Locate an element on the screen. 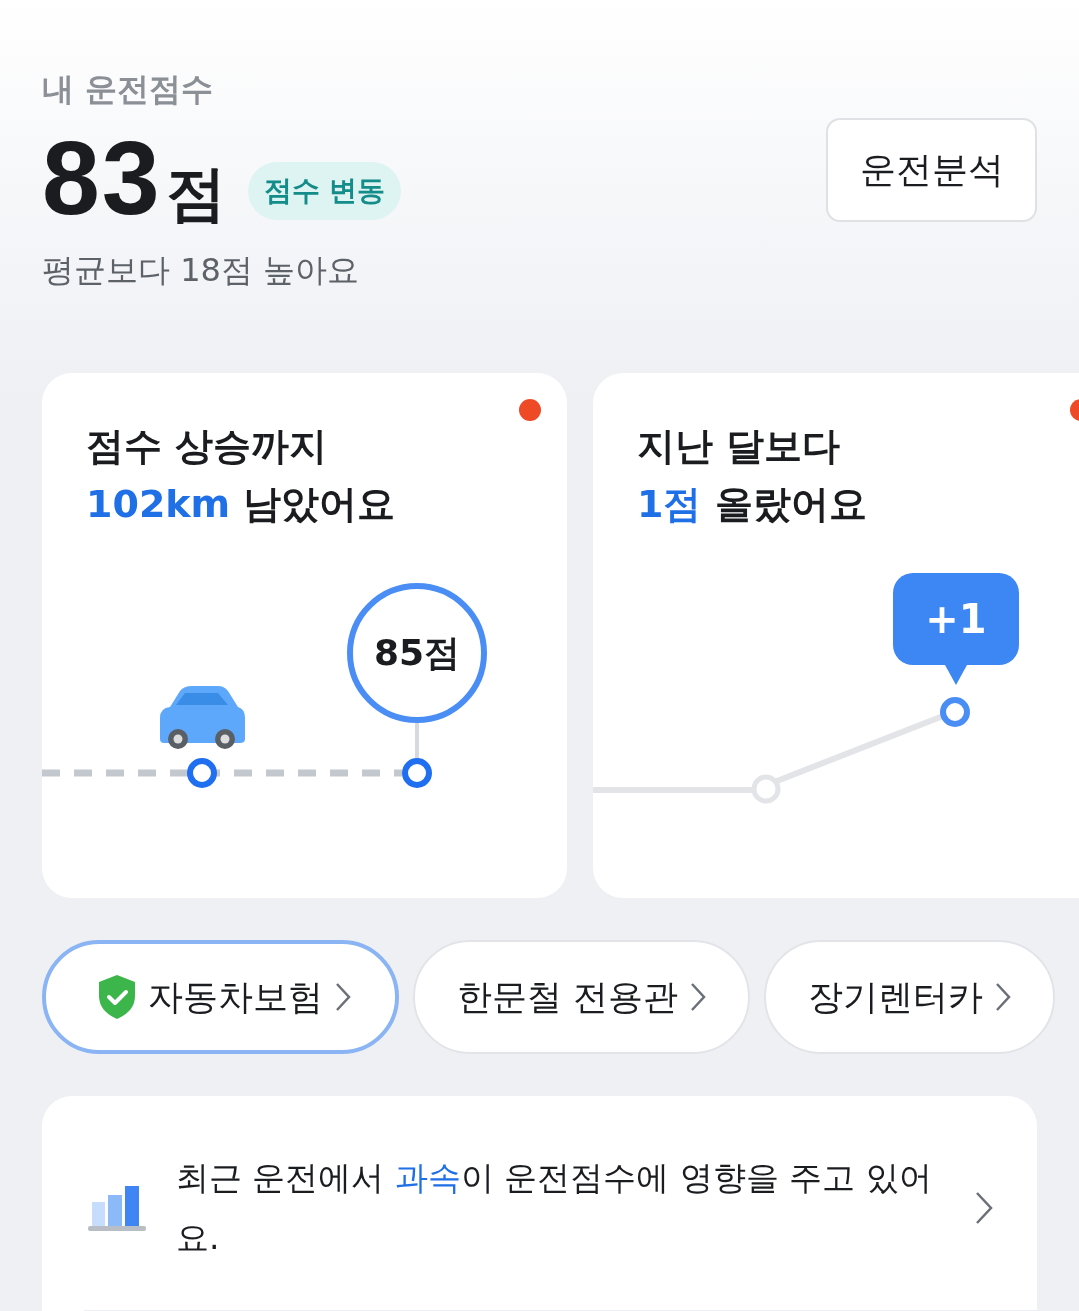 The image size is (1079, 1311). past-node is located at coordinates (766, 789).